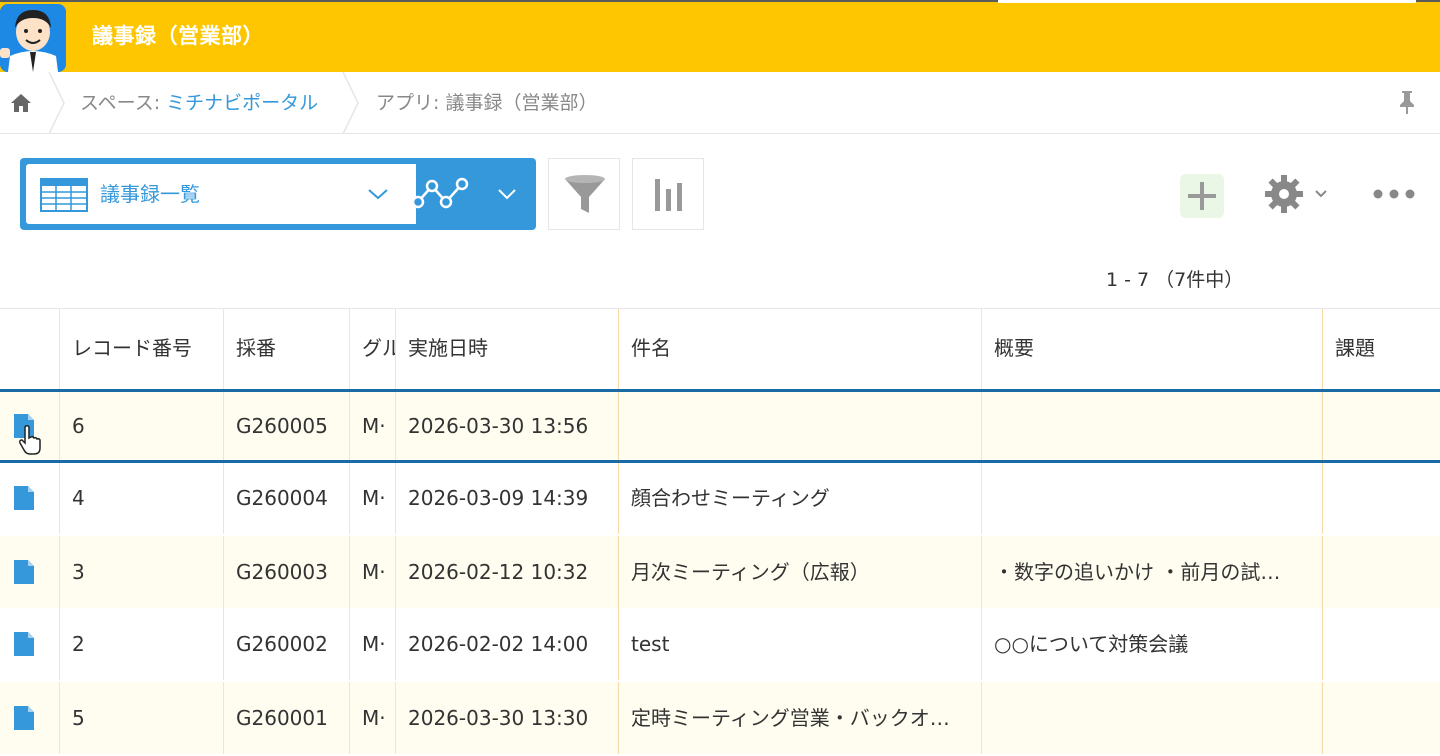 Image resolution: width=1440 pixels, height=756 pixels. I want to click on more-icon, so click(1394, 194).